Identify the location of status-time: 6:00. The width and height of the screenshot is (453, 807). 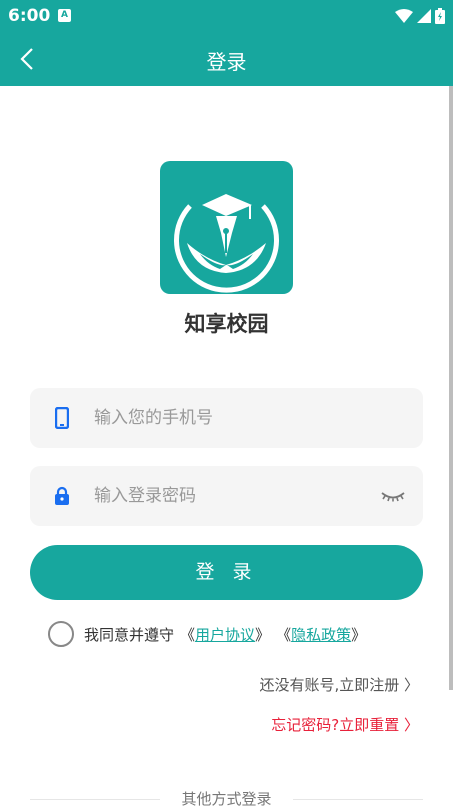
(29, 16).